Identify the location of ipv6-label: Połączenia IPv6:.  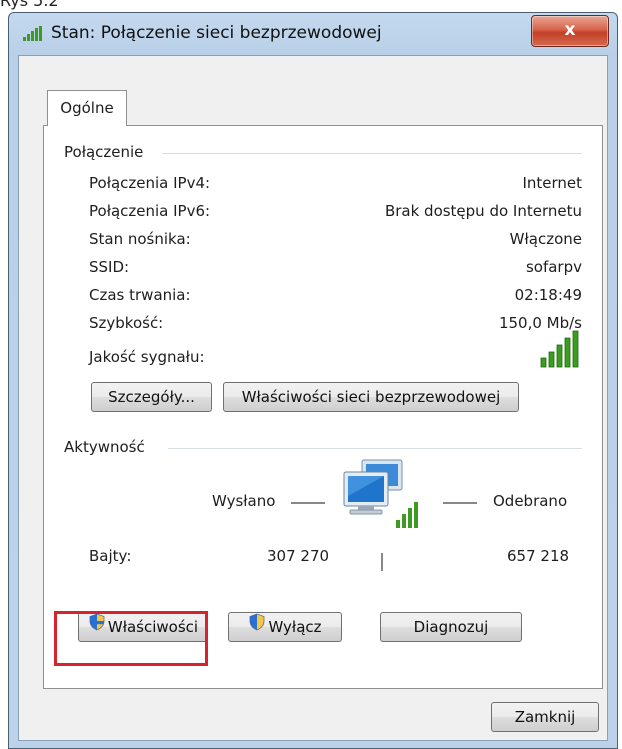
(150, 211).